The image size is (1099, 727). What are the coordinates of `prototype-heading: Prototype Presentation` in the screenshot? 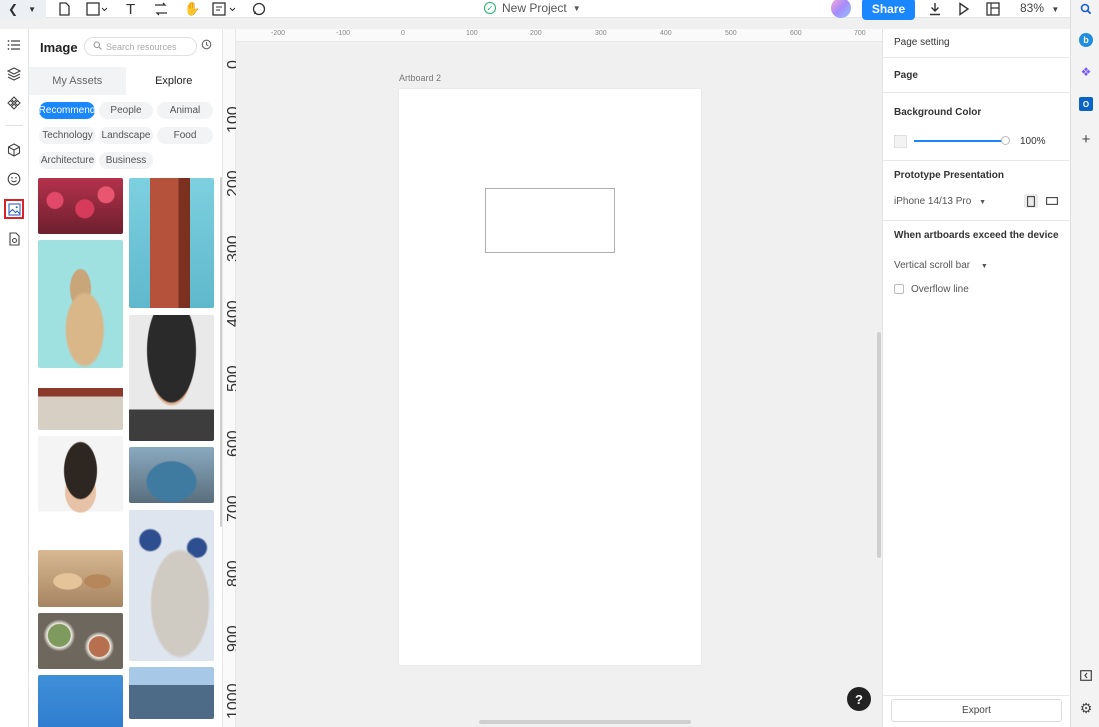 It's located at (949, 175).